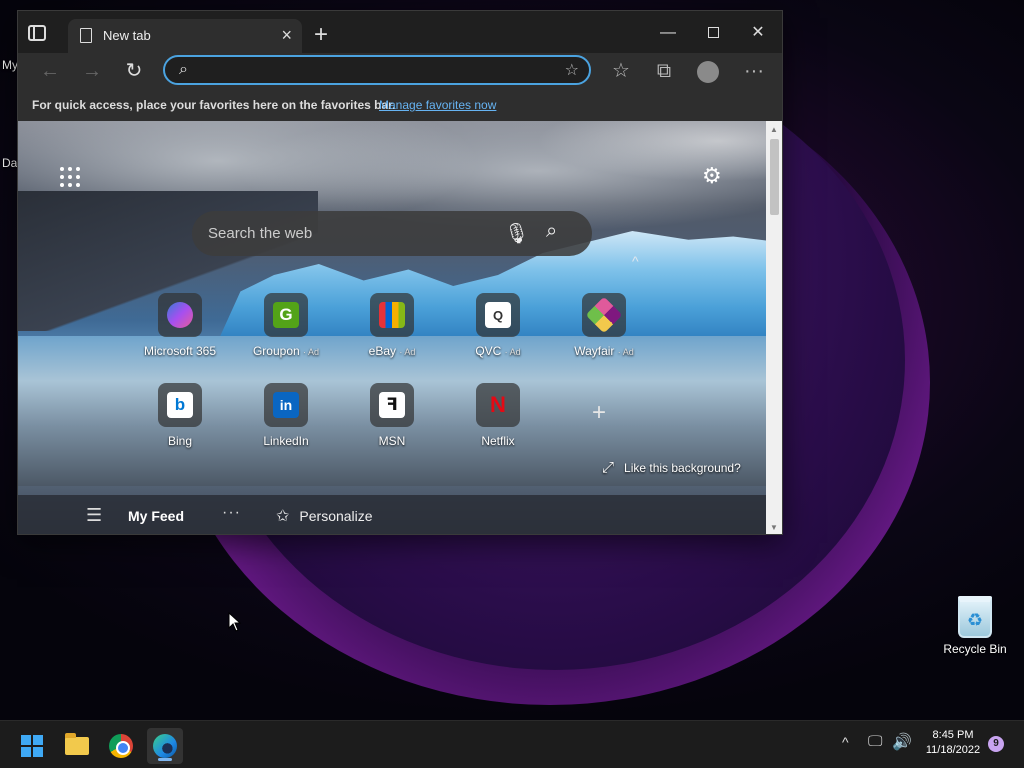  What do you see at coordinates (392, 315) in the screenshot?
I see `ebay-icon` at bounding box center [392, 315].